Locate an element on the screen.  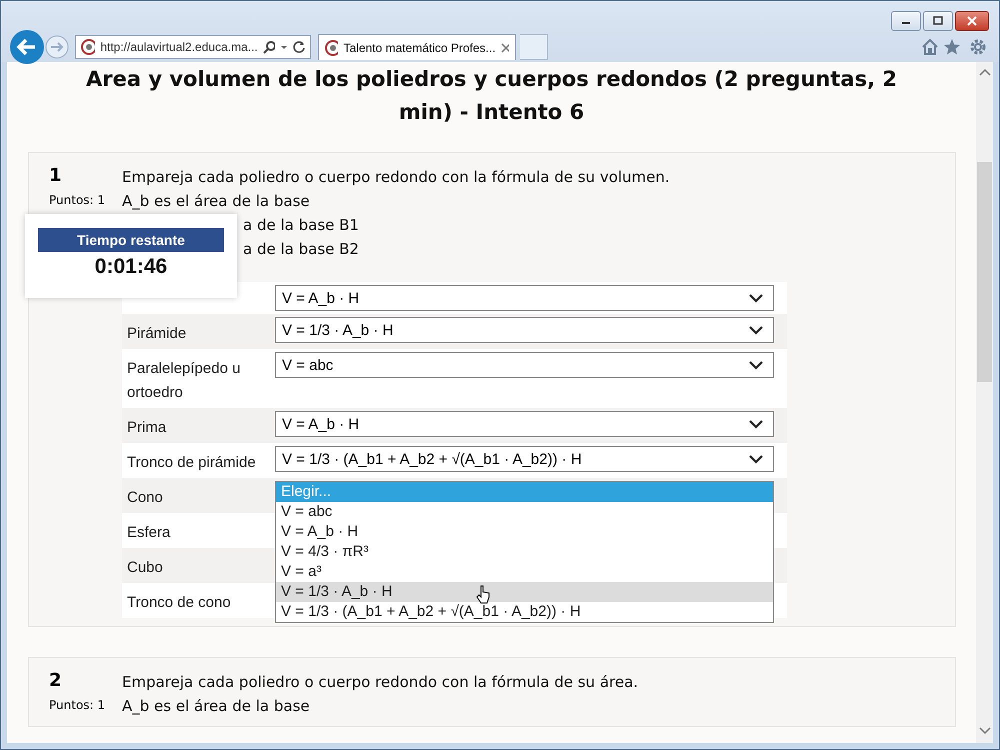
scroll-up-icon is located at coordinates (984, 72).